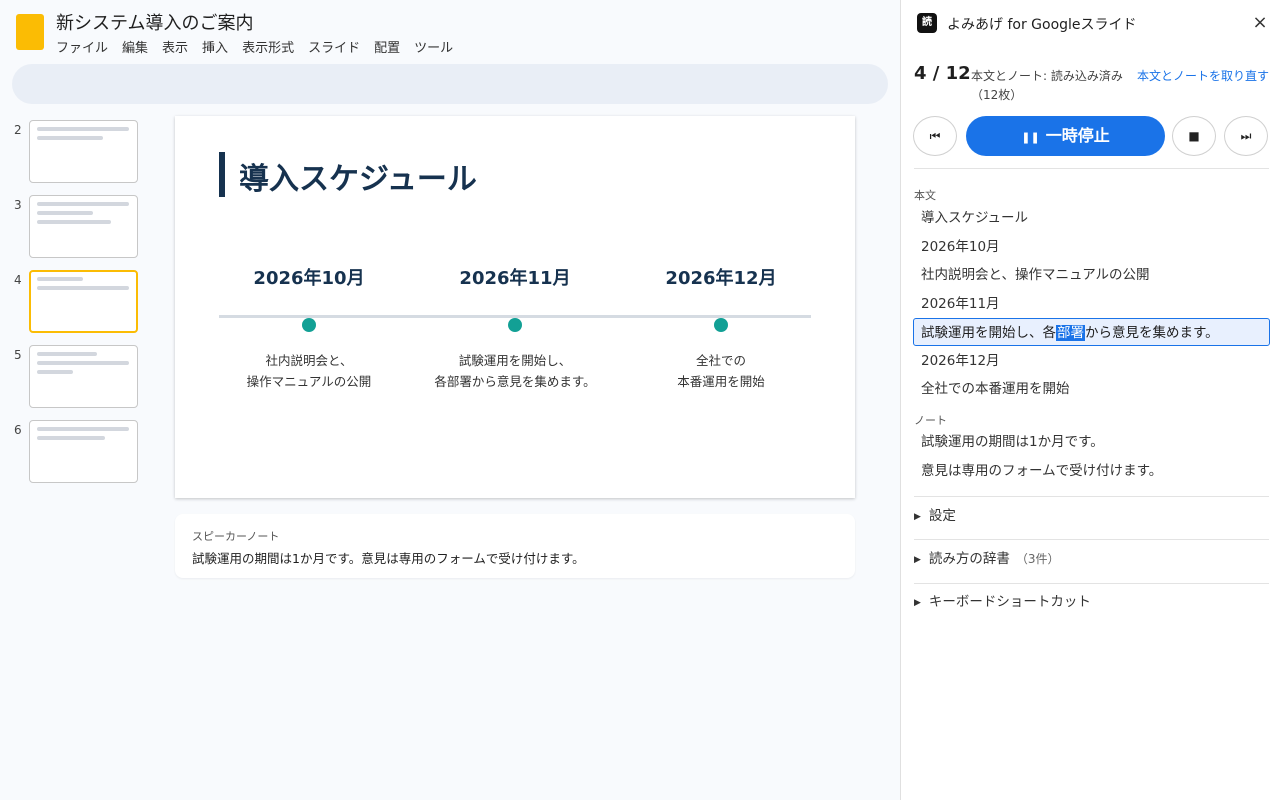  Describe the element at coordinates (1091, 168) in the screenshot. I see `divider` at that location.